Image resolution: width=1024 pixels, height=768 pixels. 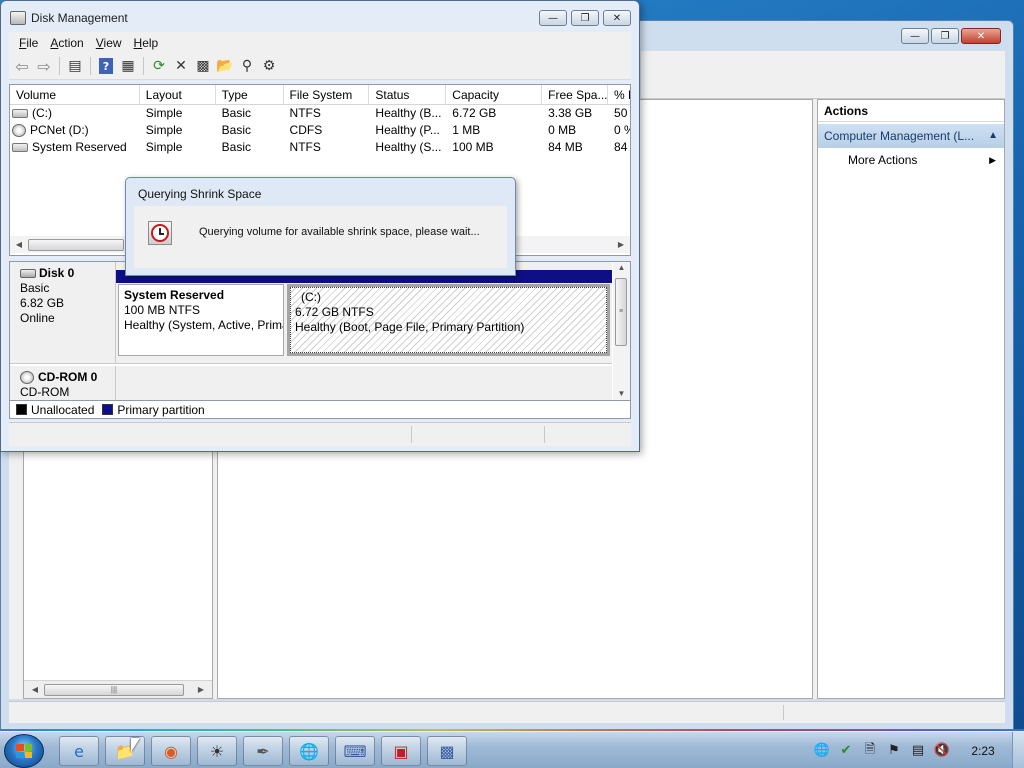 I want to click on disk-name: Disk 0, so click(x=67, y=273).